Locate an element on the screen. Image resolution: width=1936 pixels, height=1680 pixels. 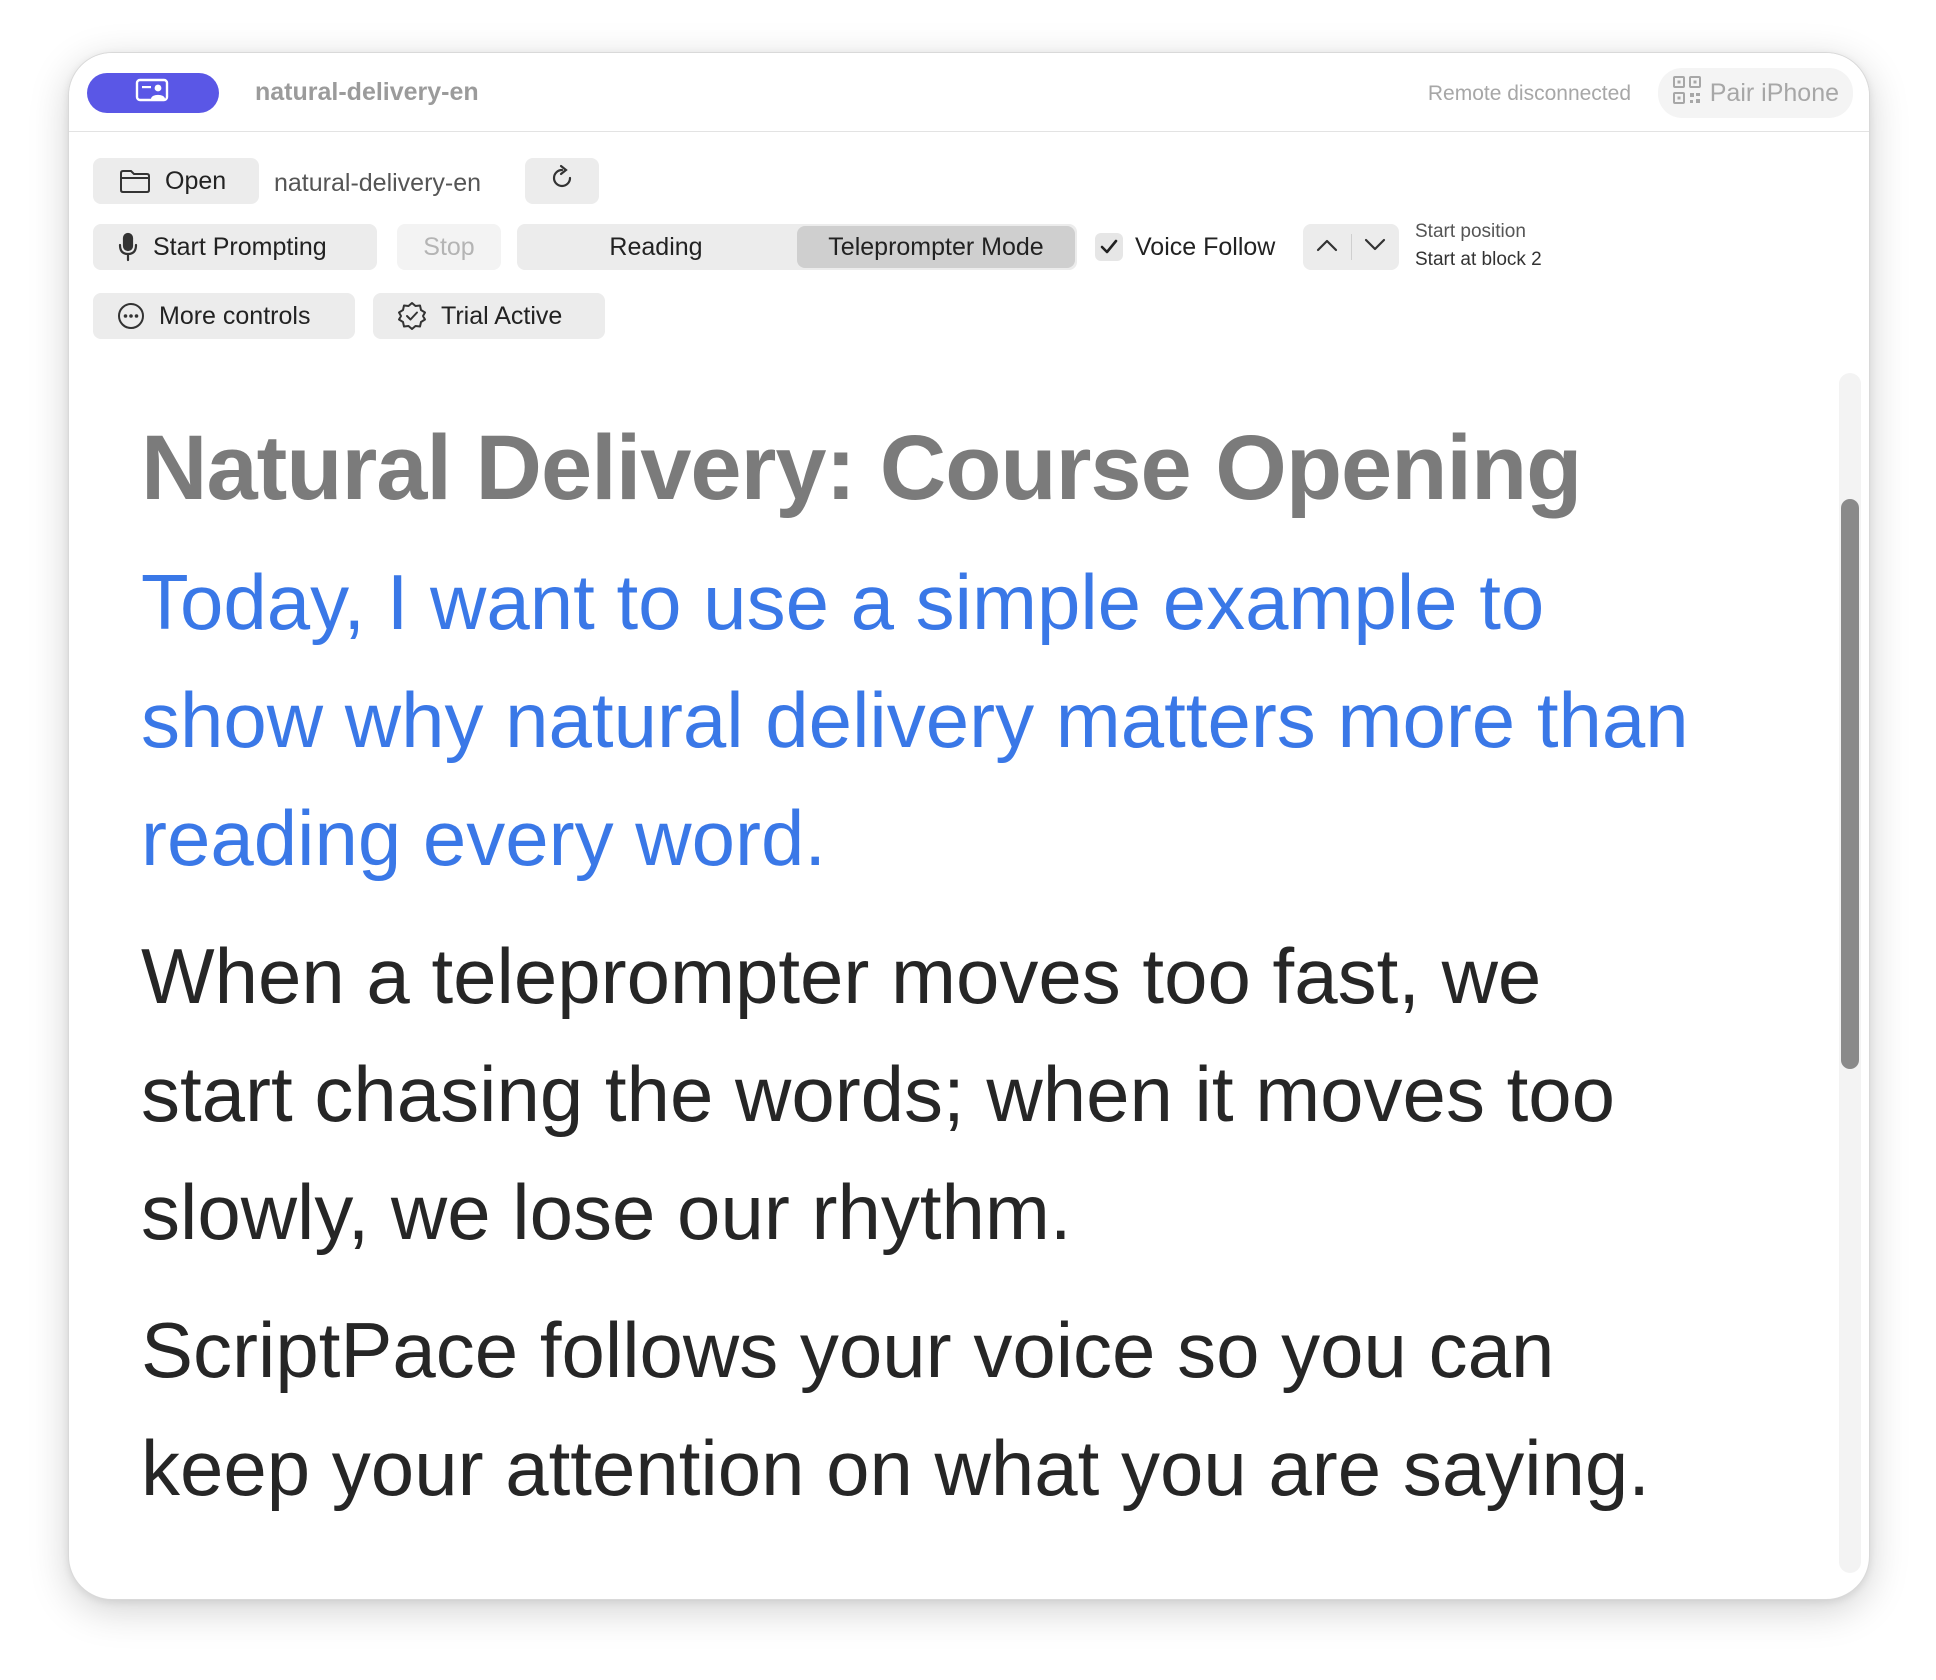
voice-follow-label: Voice Follow is located at coordinates (1205, 247).